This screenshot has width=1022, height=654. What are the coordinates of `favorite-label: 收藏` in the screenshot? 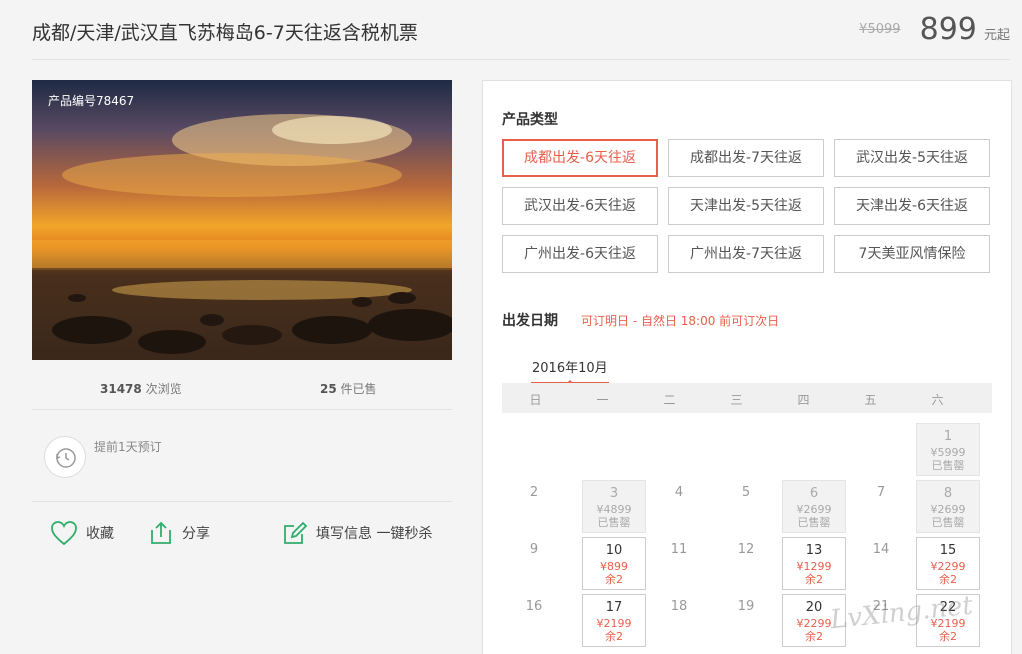 It's located at (100, 534).